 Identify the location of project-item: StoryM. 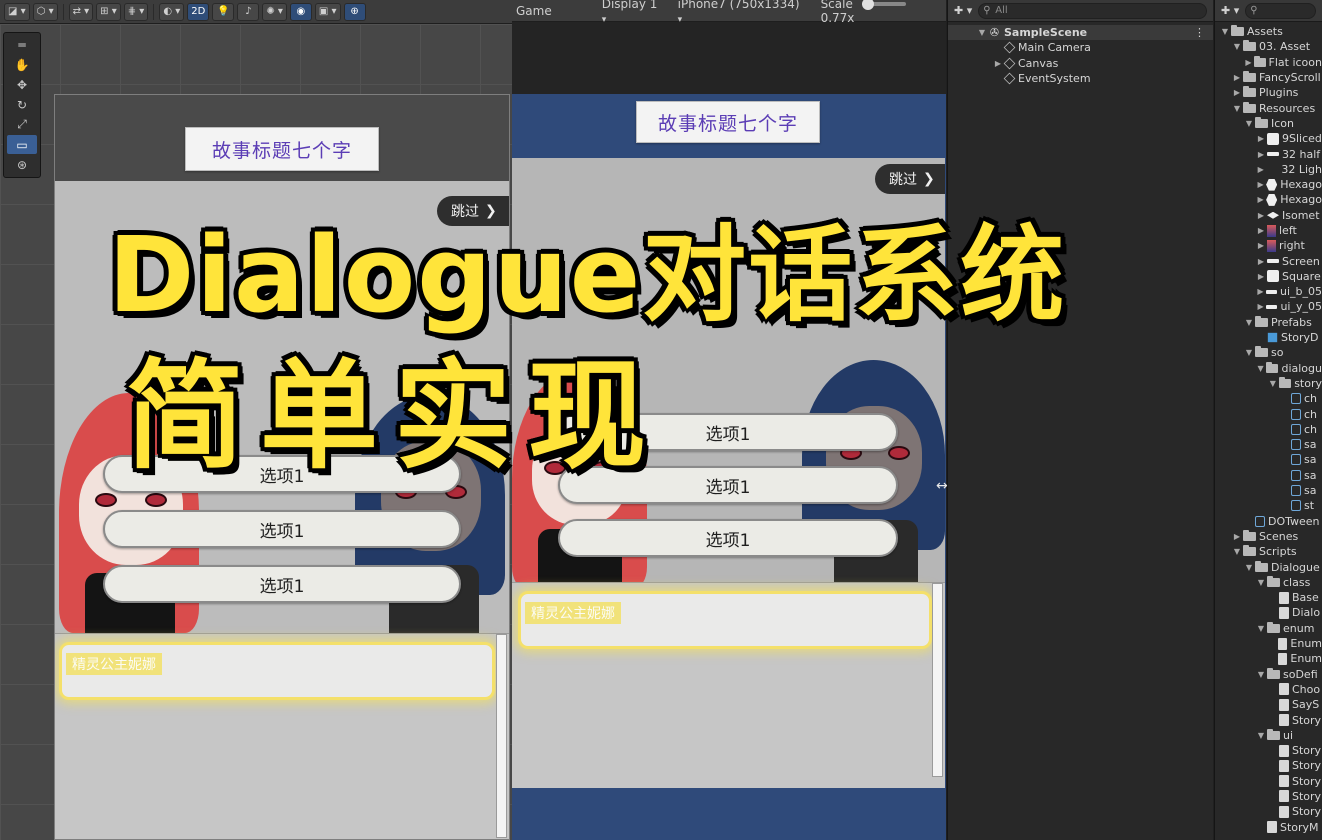
(1268, 826).